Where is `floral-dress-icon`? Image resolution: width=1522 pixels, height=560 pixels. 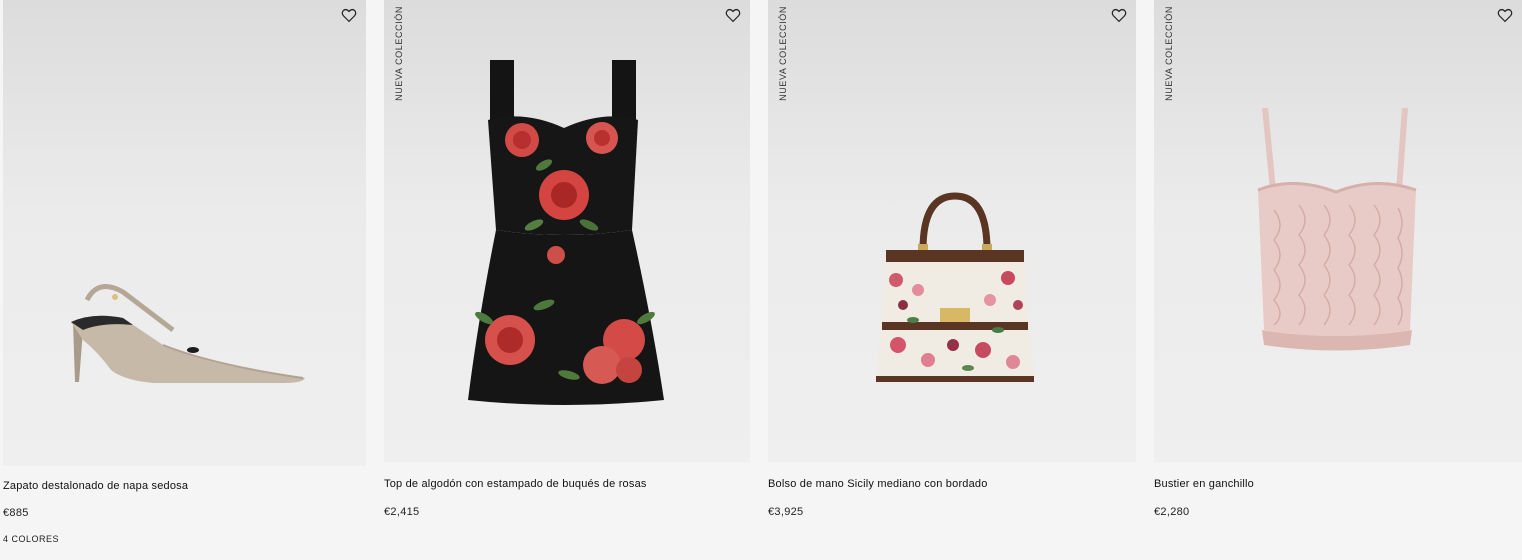
floral-dress-icon is located at coordinates (566, 232).